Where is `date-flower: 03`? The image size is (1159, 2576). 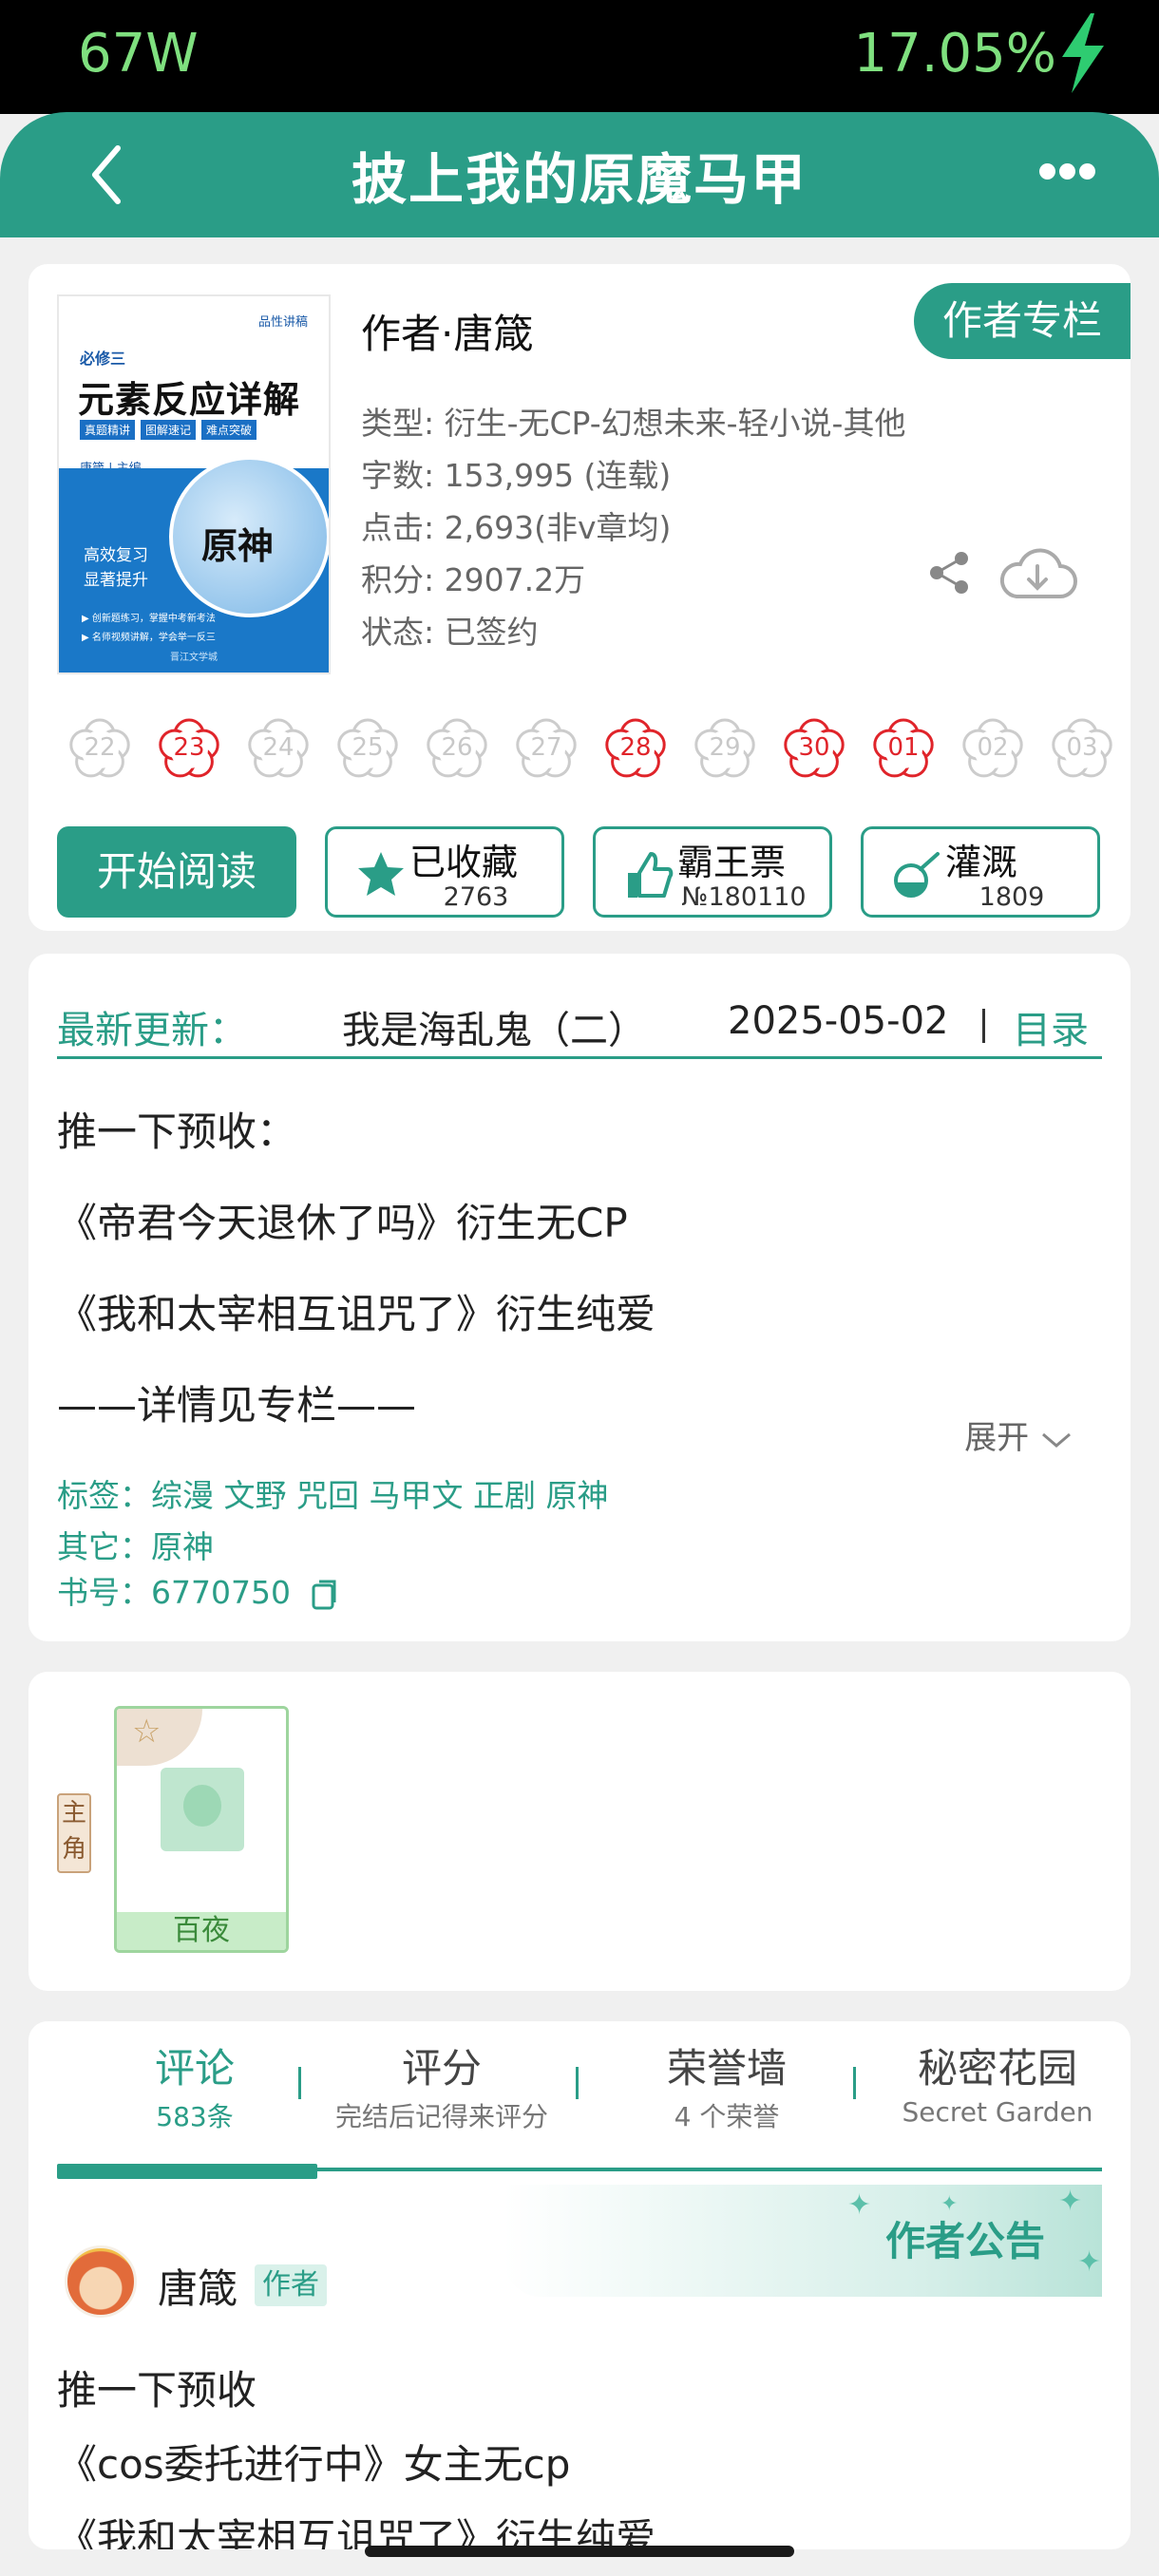 date-flower: 03 is located at coordinates (1082, 747).